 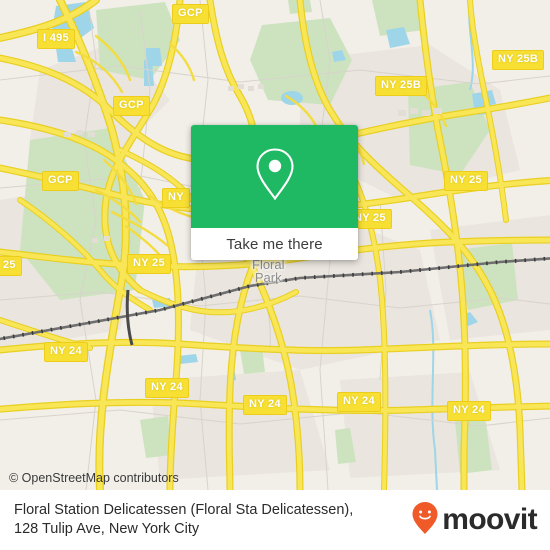 I want to click on take-me-there-card: Take me there, so click(x=274, y=192).